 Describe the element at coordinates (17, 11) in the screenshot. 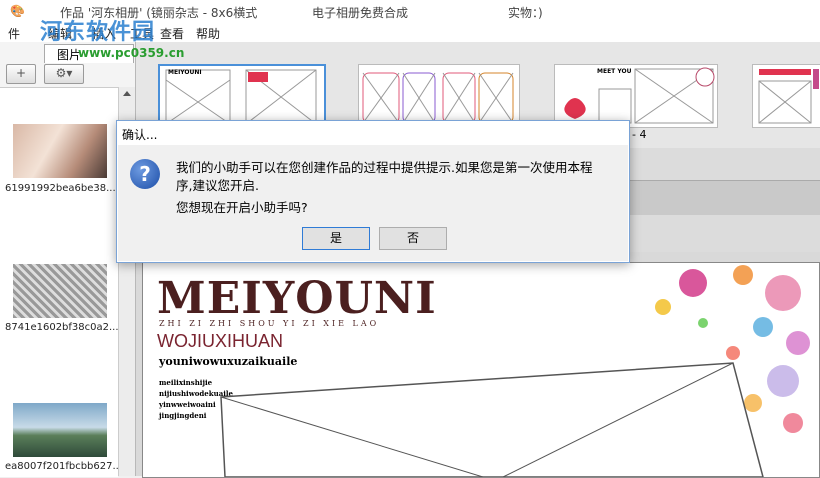

I see `app-icon: 🎨` at that location.